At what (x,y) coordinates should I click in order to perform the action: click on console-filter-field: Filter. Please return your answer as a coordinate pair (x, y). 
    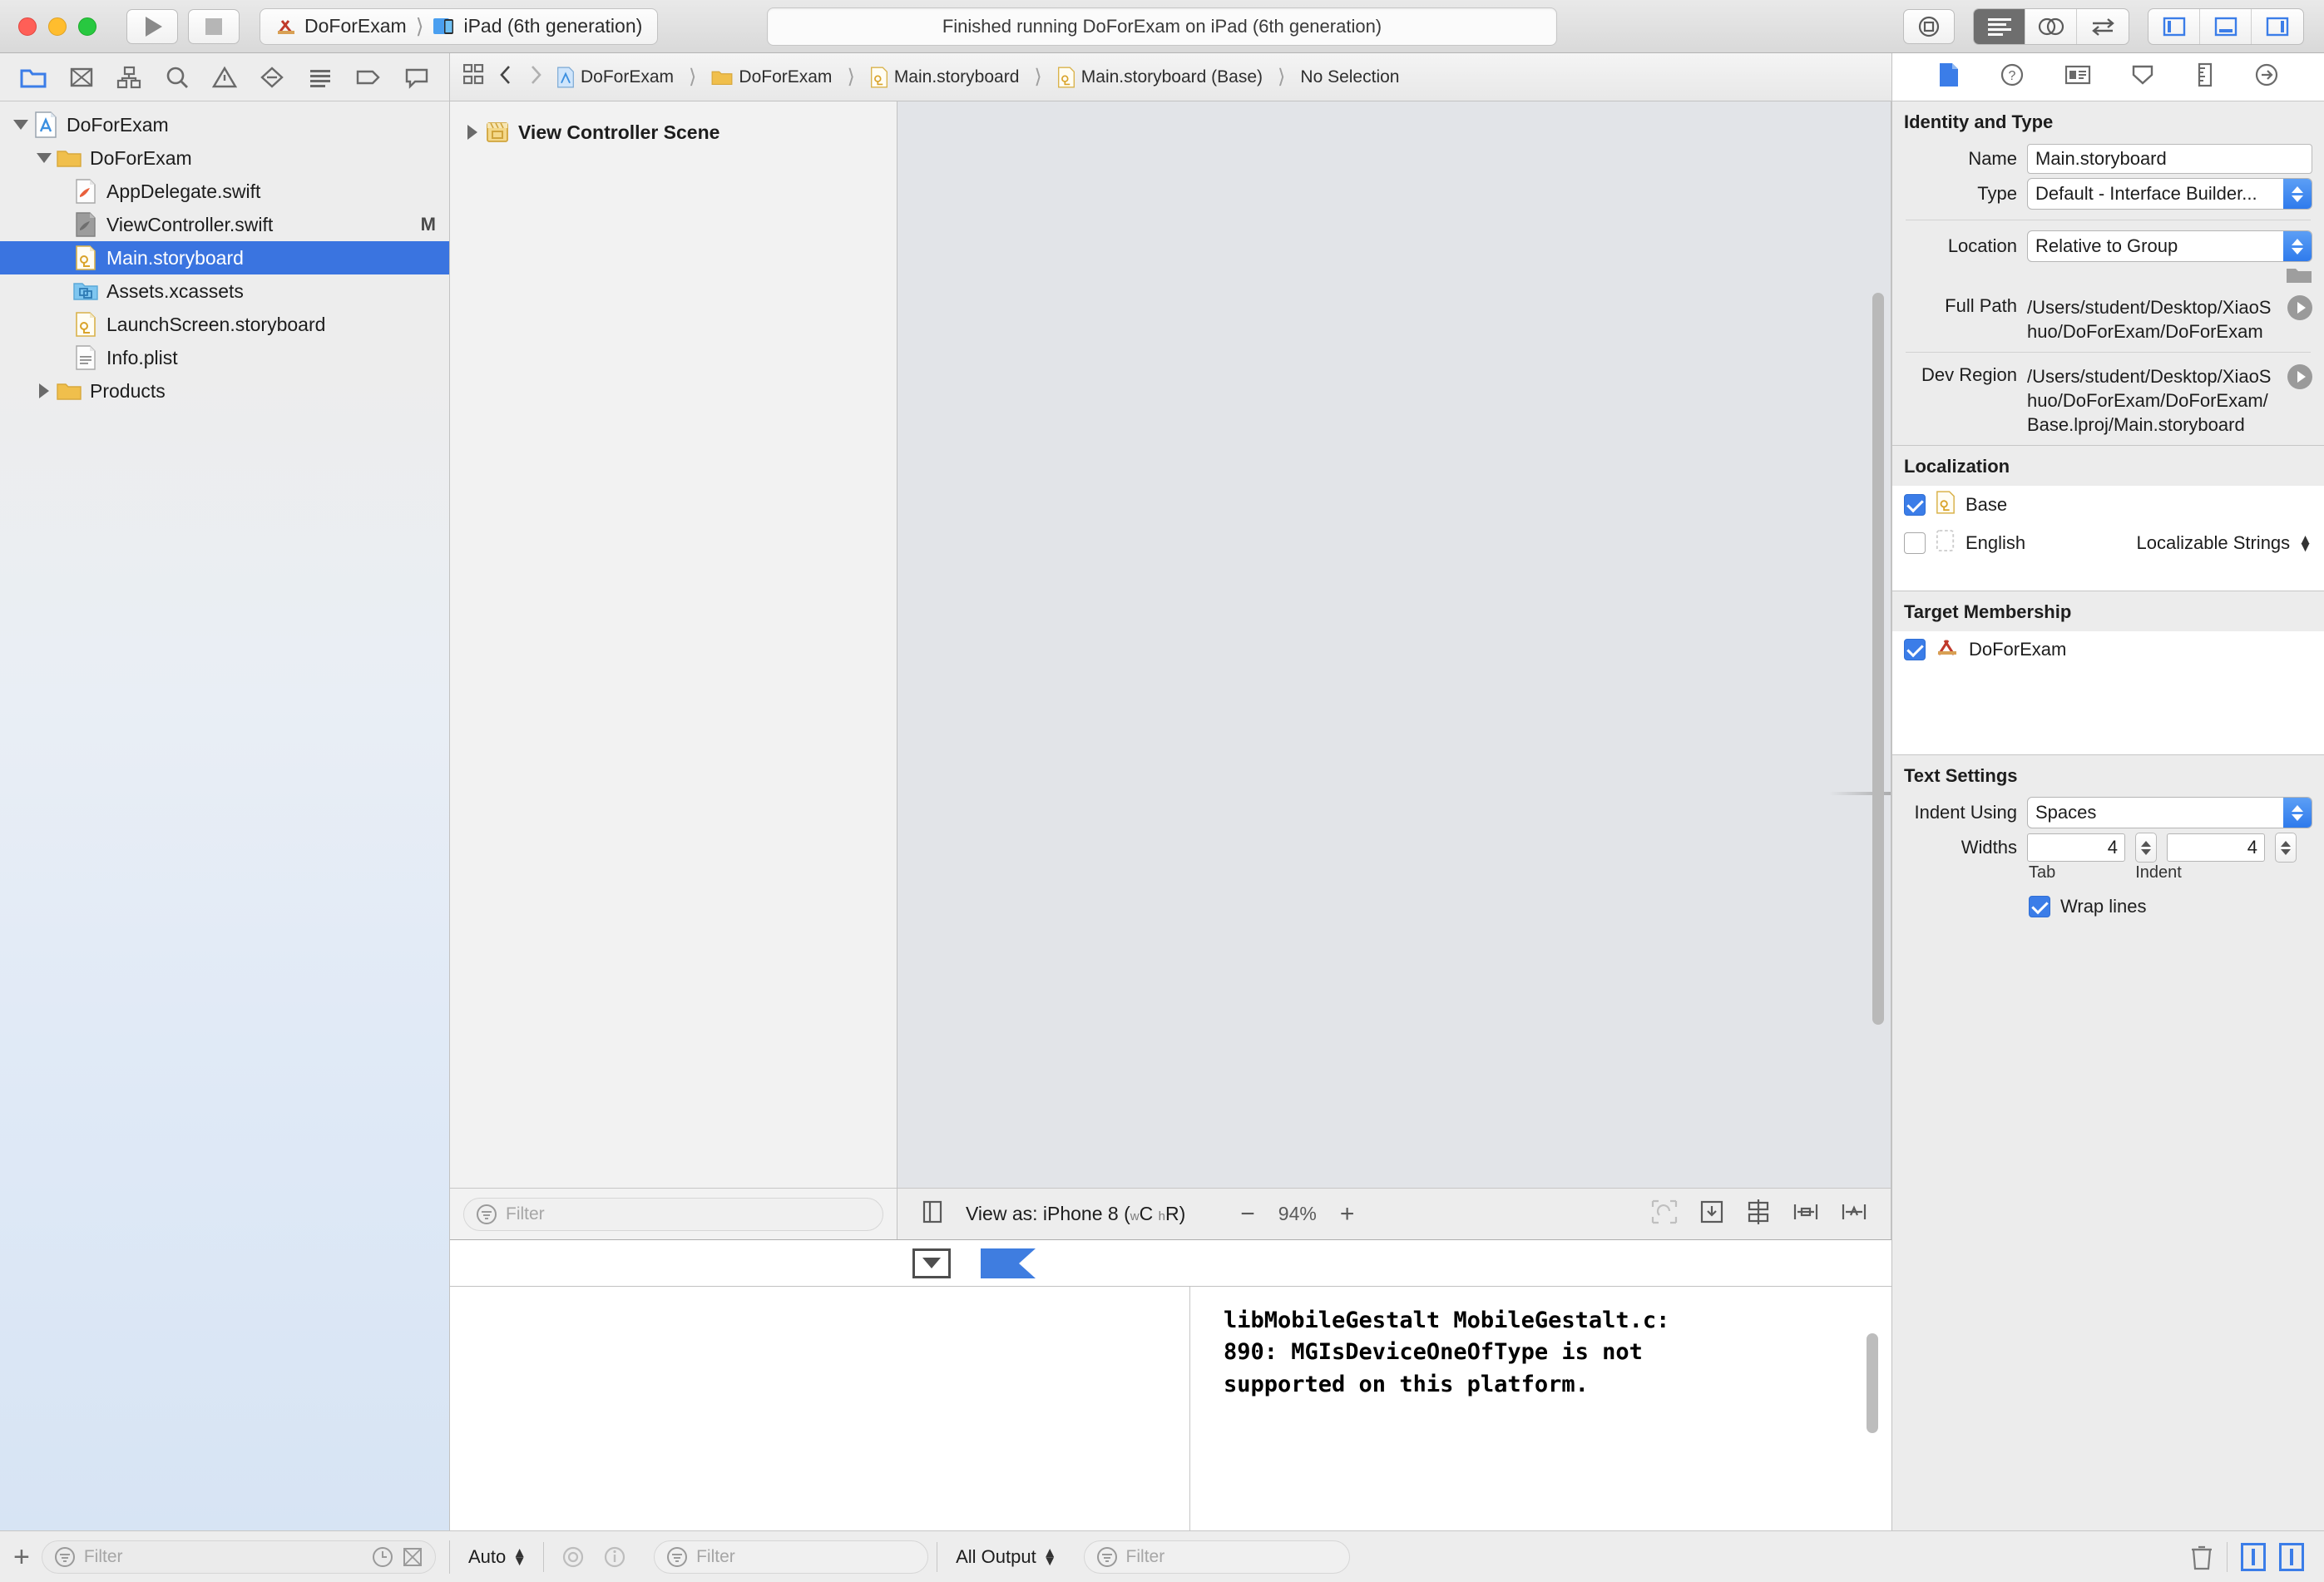
    Looking at the image, I should click on (1216, 1557).